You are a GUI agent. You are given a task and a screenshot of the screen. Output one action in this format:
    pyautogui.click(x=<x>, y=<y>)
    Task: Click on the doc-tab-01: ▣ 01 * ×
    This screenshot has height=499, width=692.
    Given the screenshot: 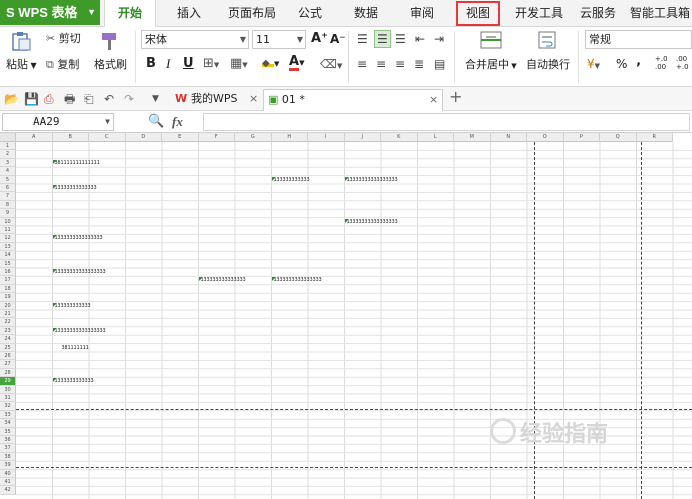 What is the action you would take?
    pyautogui.click(x=353, y=100)
    